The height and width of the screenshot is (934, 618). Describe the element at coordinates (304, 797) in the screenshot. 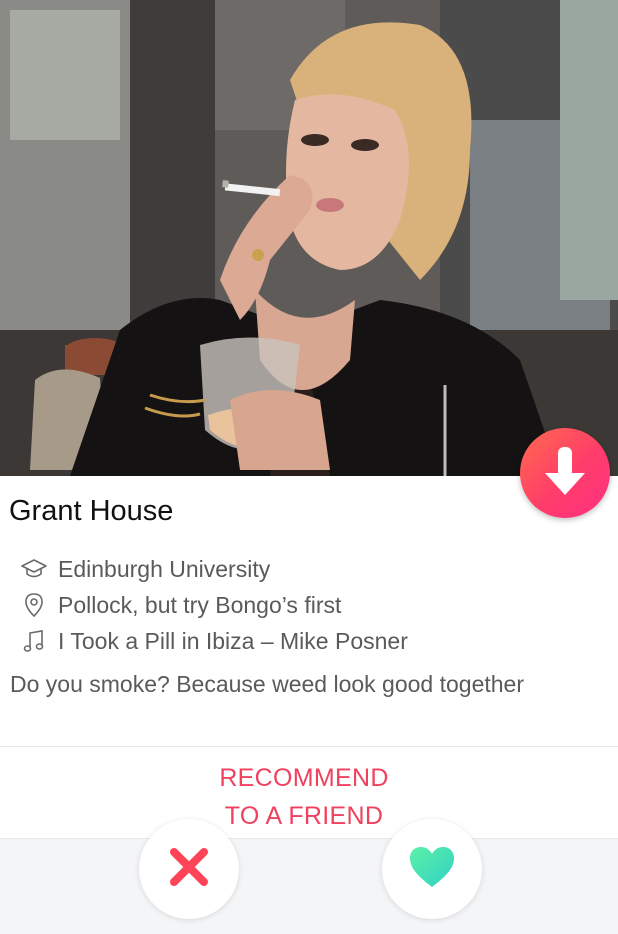

I see `recommend-to-friend-button: RECOMMEND TO A FRIEND` at that location.